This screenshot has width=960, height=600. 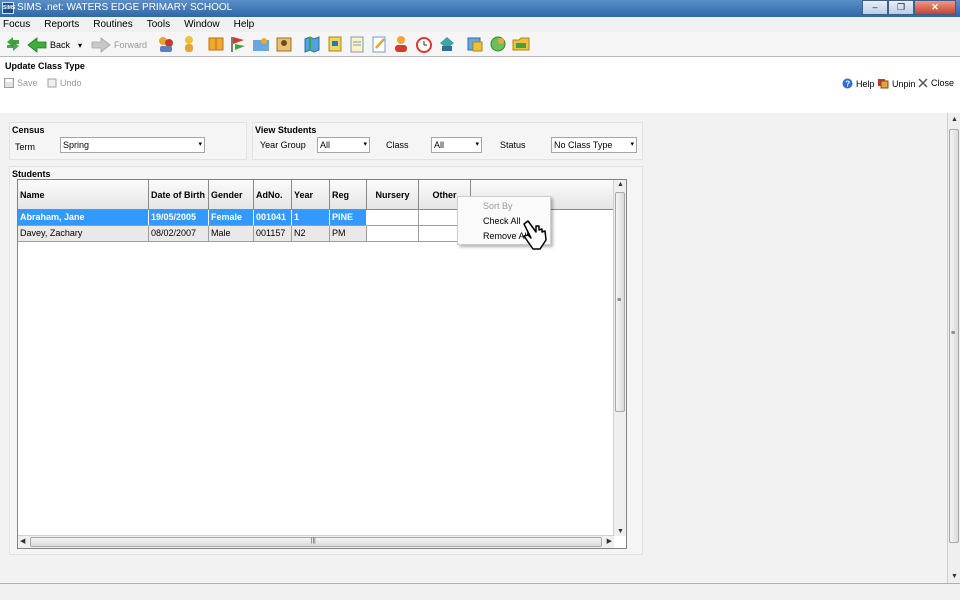 I want to click on menu-reports: Reports, so click(x=65, y=24).